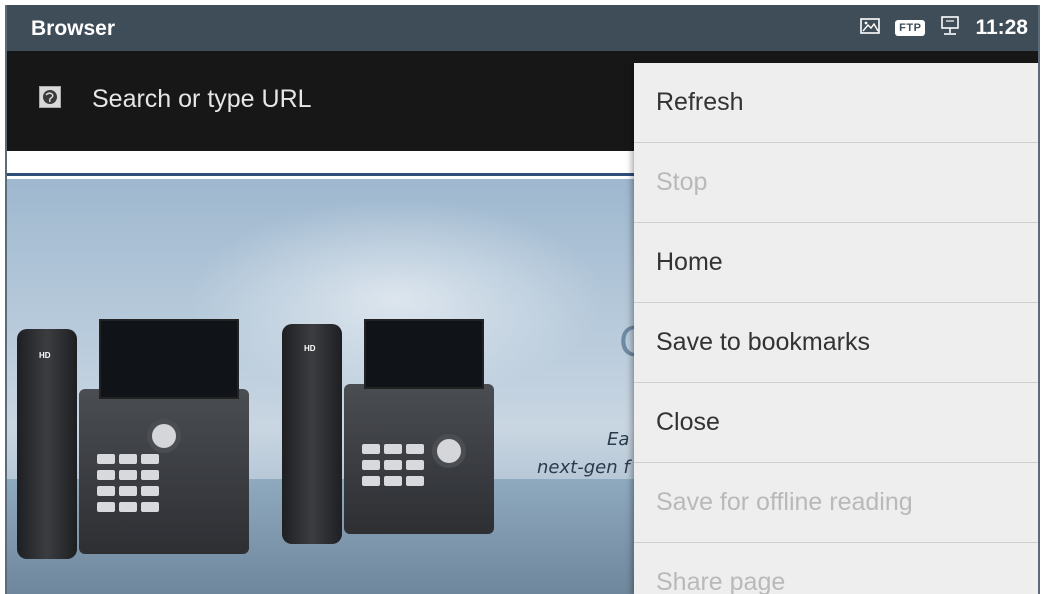 The height and width of the screenshot is (594, 1045). I want to click on menu-item-save-offline: Save for offline reading, so click(836, 503).